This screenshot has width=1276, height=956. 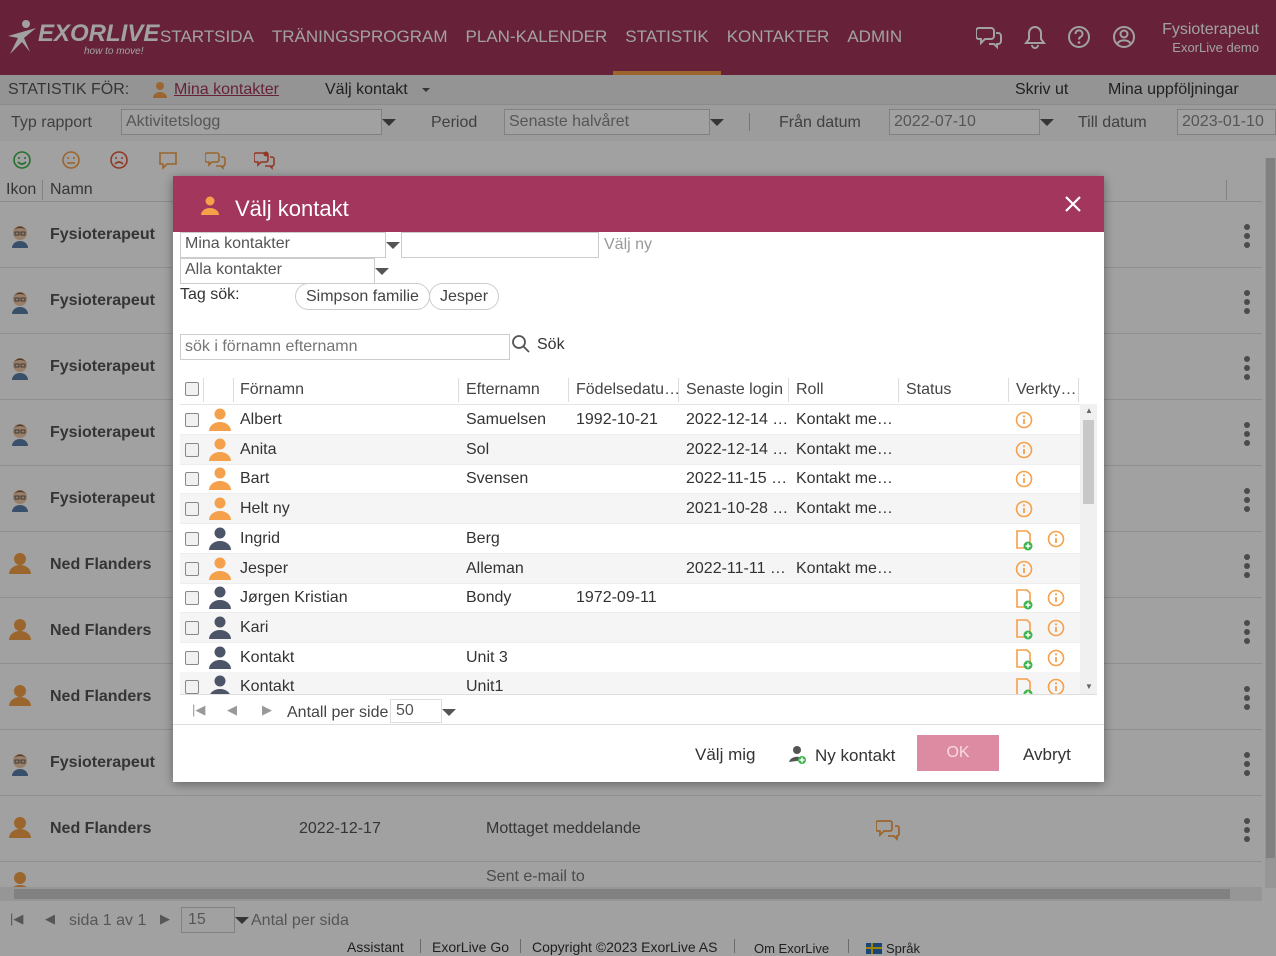 What do you see at coordinates (630, 627) in the screenshot?
I see `contact-row: Kari` at bounding box center [630, 627].